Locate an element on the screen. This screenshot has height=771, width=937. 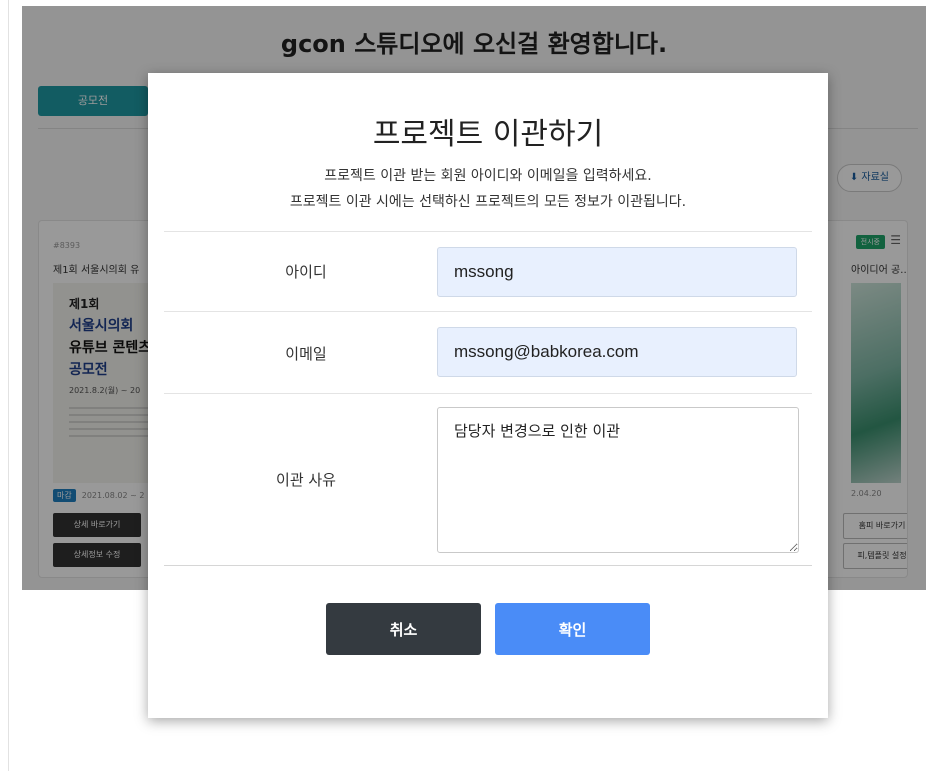
email-input is located at coordinates (617, 352).